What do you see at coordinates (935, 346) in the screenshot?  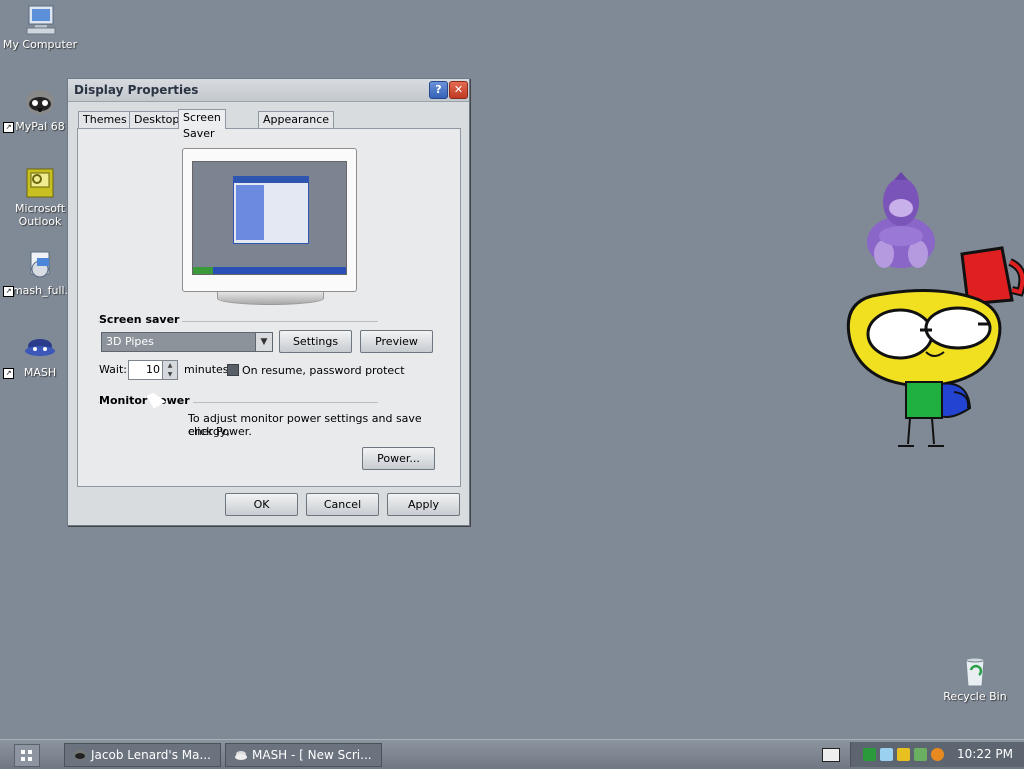 I see `cartoon-mug-character` at bounding box center [935, 346].